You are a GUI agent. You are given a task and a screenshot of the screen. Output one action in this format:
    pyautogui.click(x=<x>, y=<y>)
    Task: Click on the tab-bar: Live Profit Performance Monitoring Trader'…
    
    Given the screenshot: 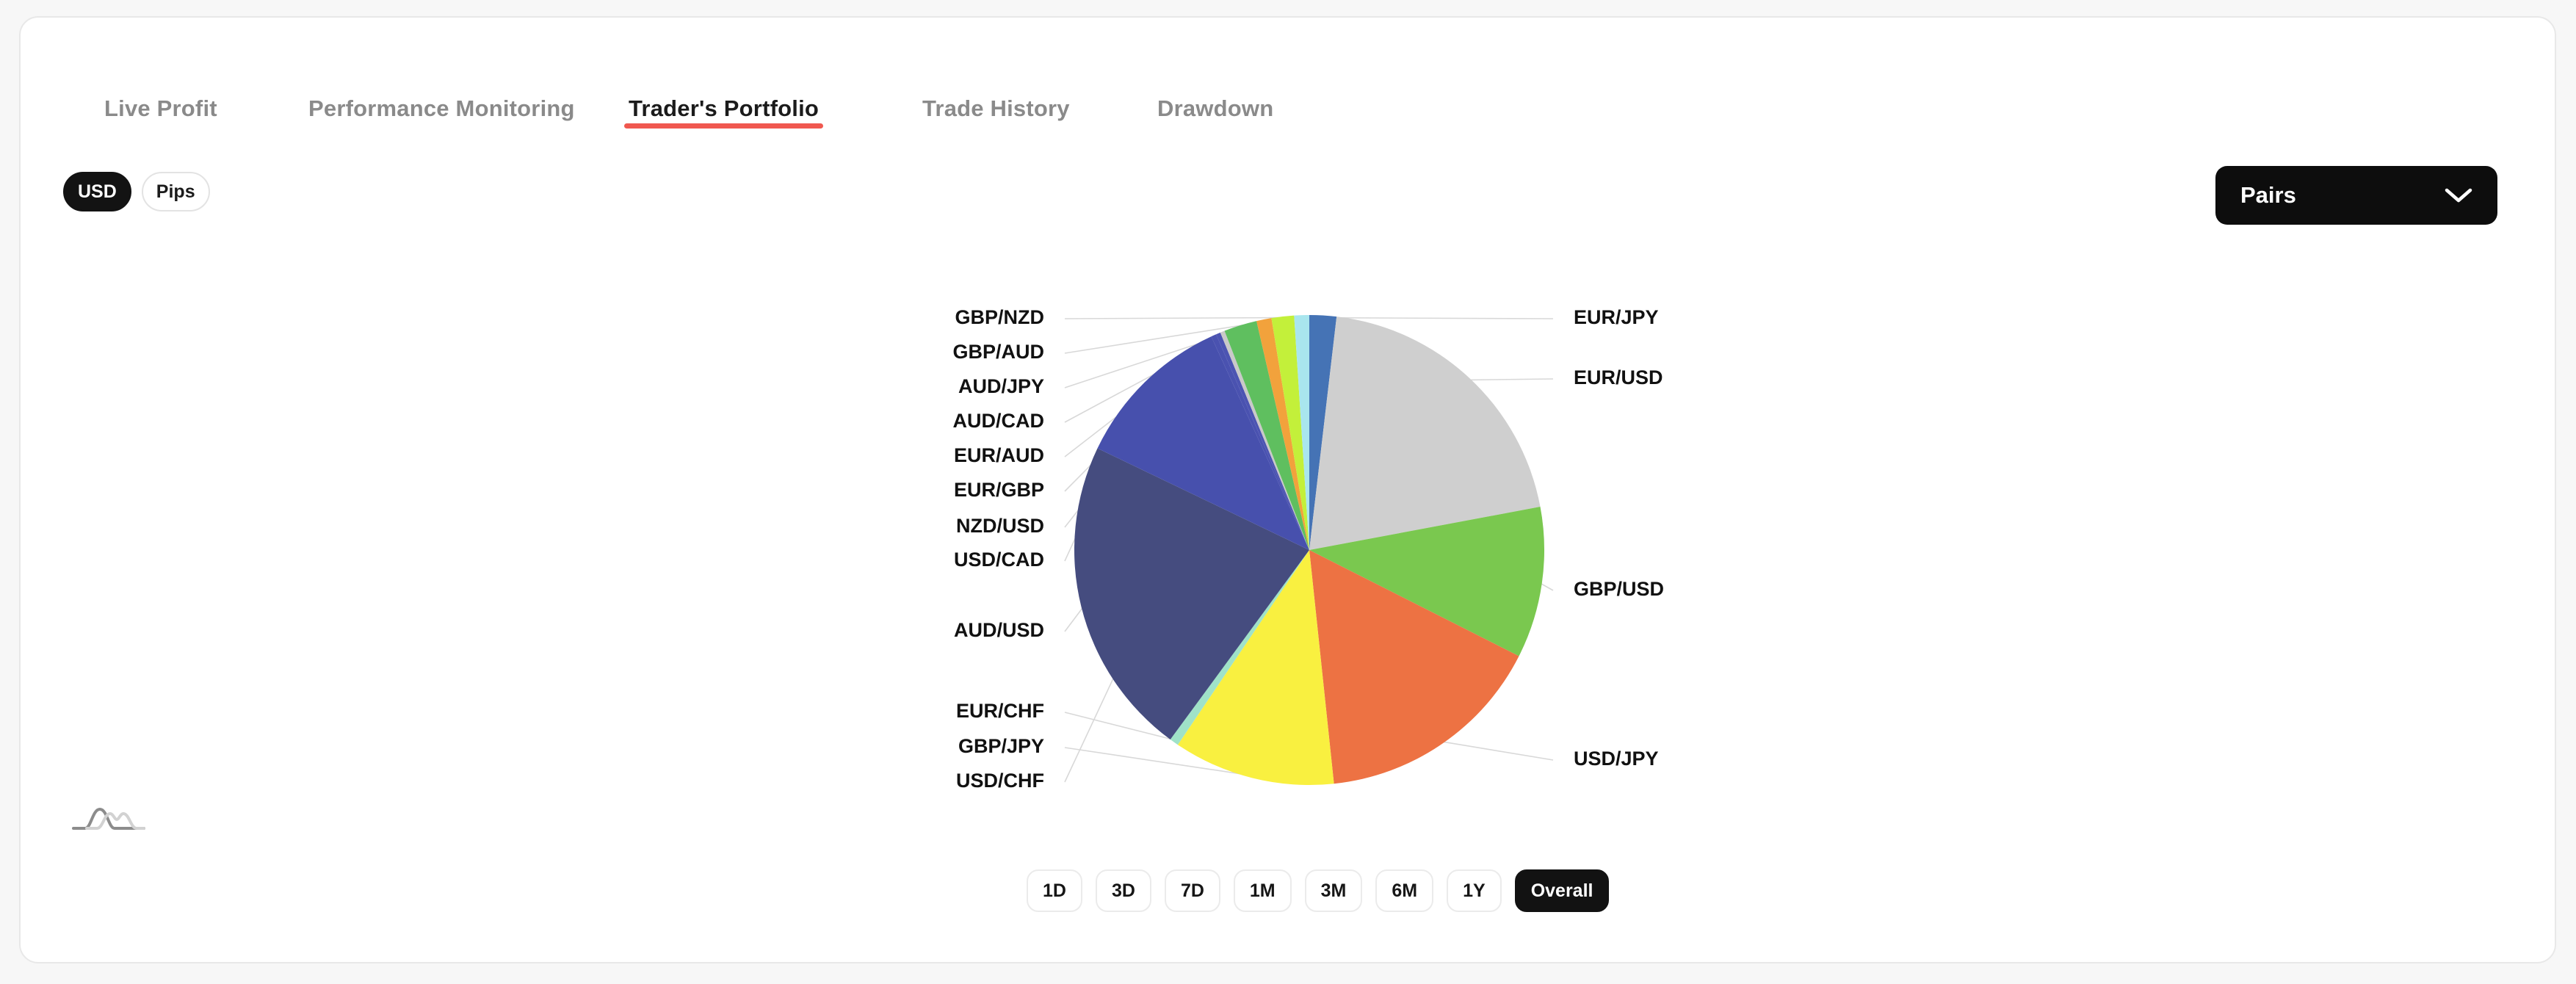 What is the action you would take?
    pyautogui.click(x=1288, y=109)
    